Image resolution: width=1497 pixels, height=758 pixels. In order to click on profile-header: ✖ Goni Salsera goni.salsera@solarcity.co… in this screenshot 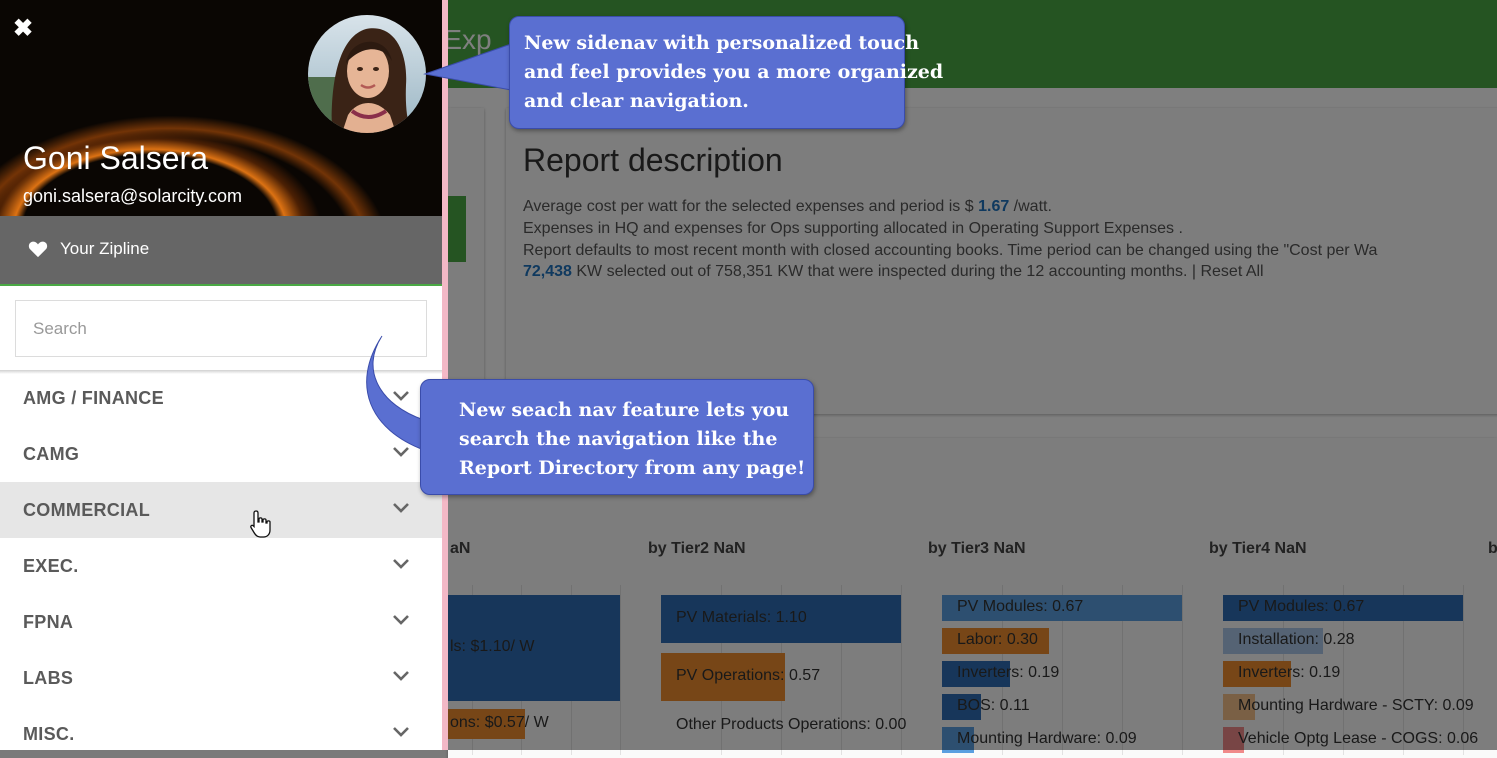, I will do `click(221, 108)`.